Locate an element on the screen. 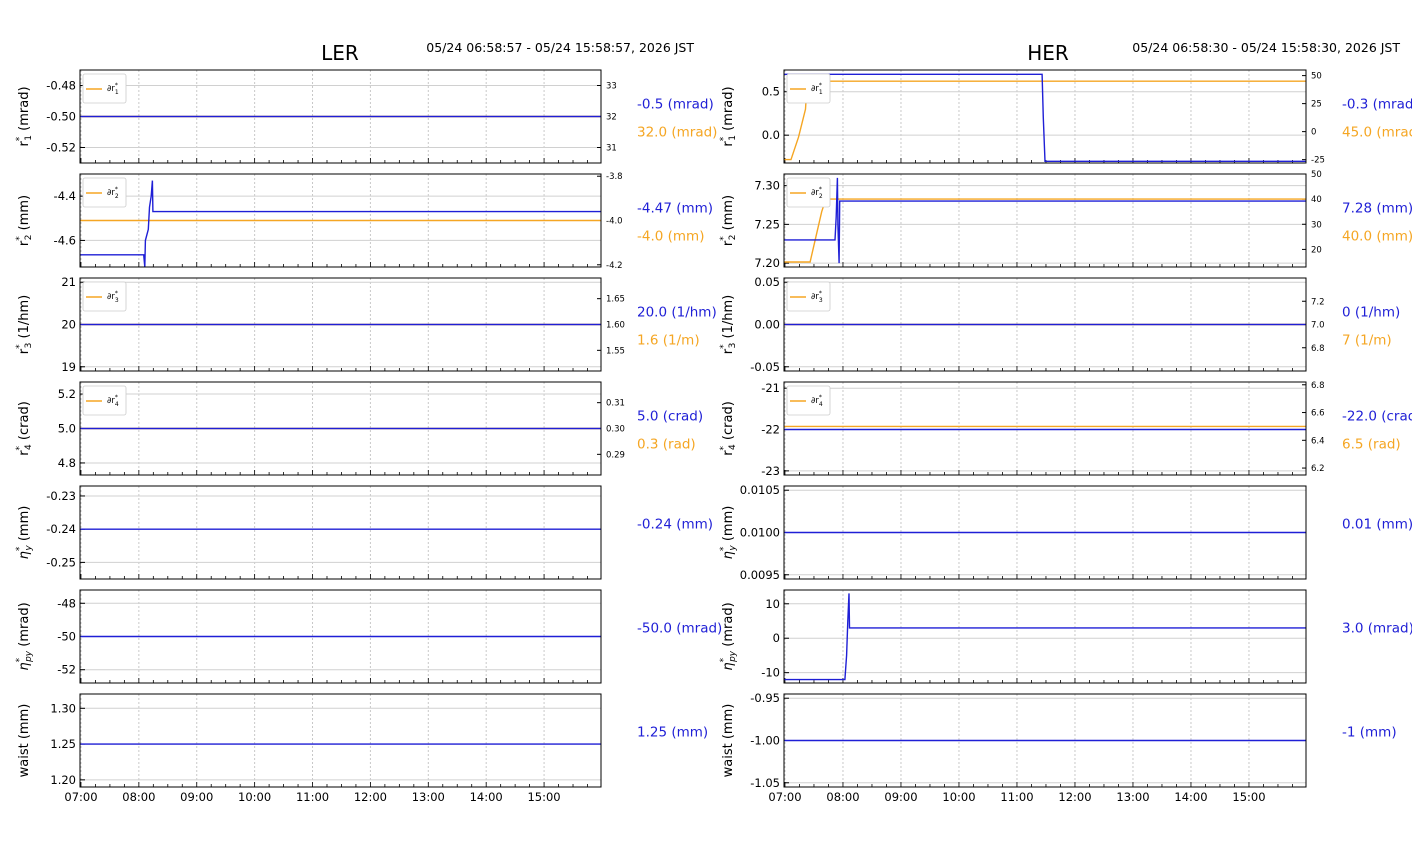  y2tick-label: 6.2 is located at coordinates (1318, 469).